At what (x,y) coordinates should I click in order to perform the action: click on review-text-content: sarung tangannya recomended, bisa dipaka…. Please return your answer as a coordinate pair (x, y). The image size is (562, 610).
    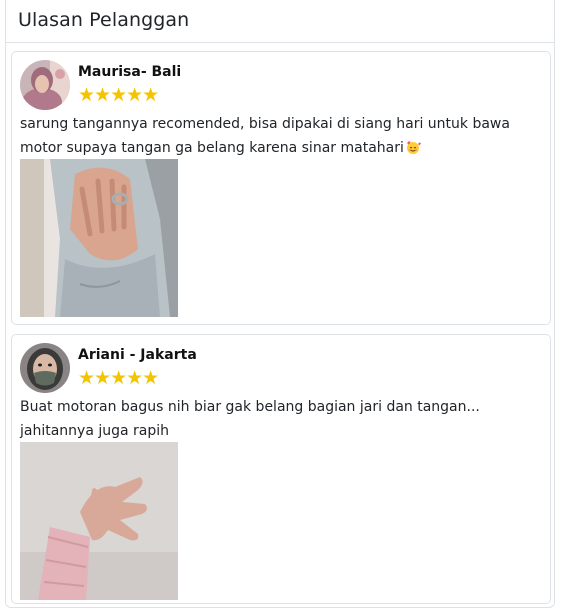
    Looking at the image, I should click on (265, 136).